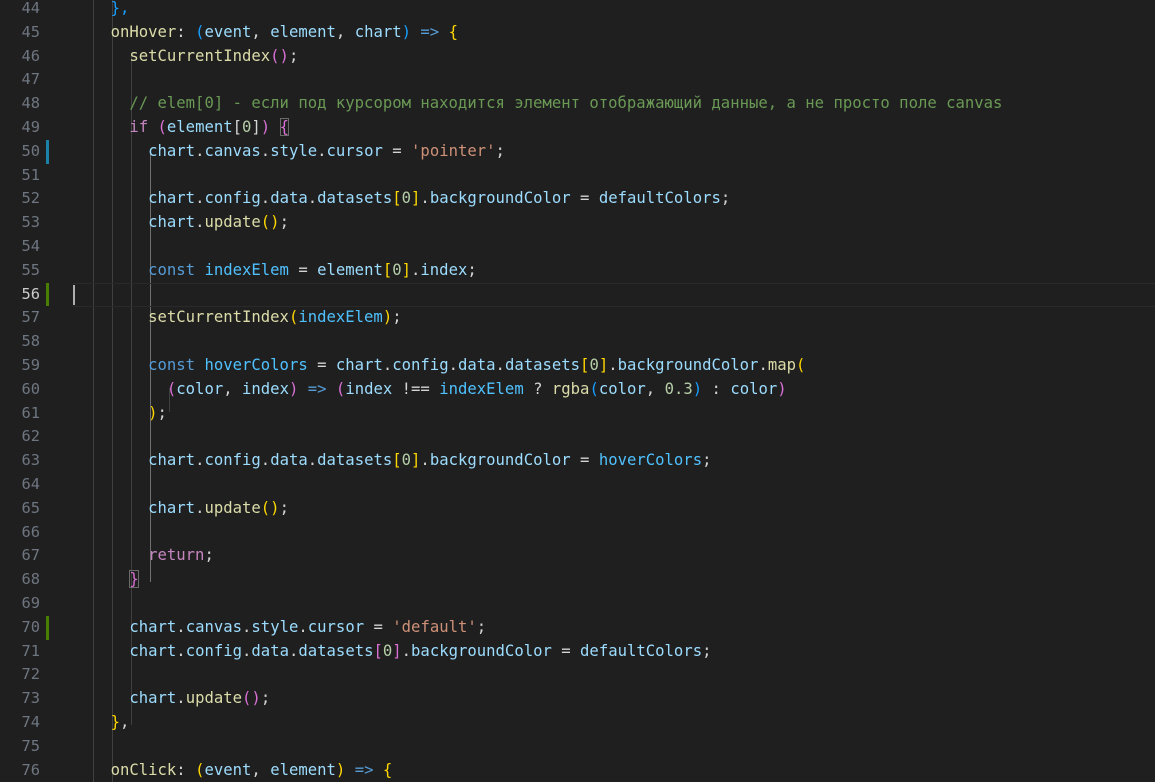  What do you see at coordinates (20, 747) in the screenshot?
I see `line-number: 75` at bounding box center [20, 747].